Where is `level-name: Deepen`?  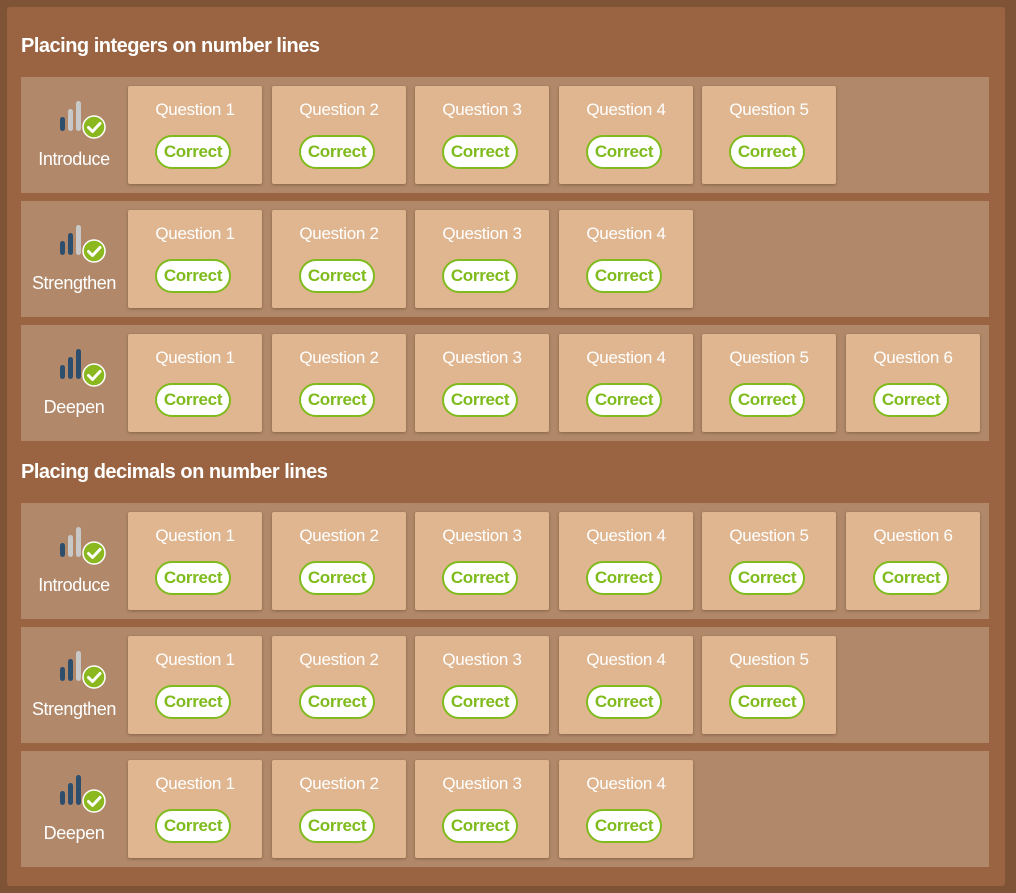
level-name: Deepen is located at coordinates (74, 833).